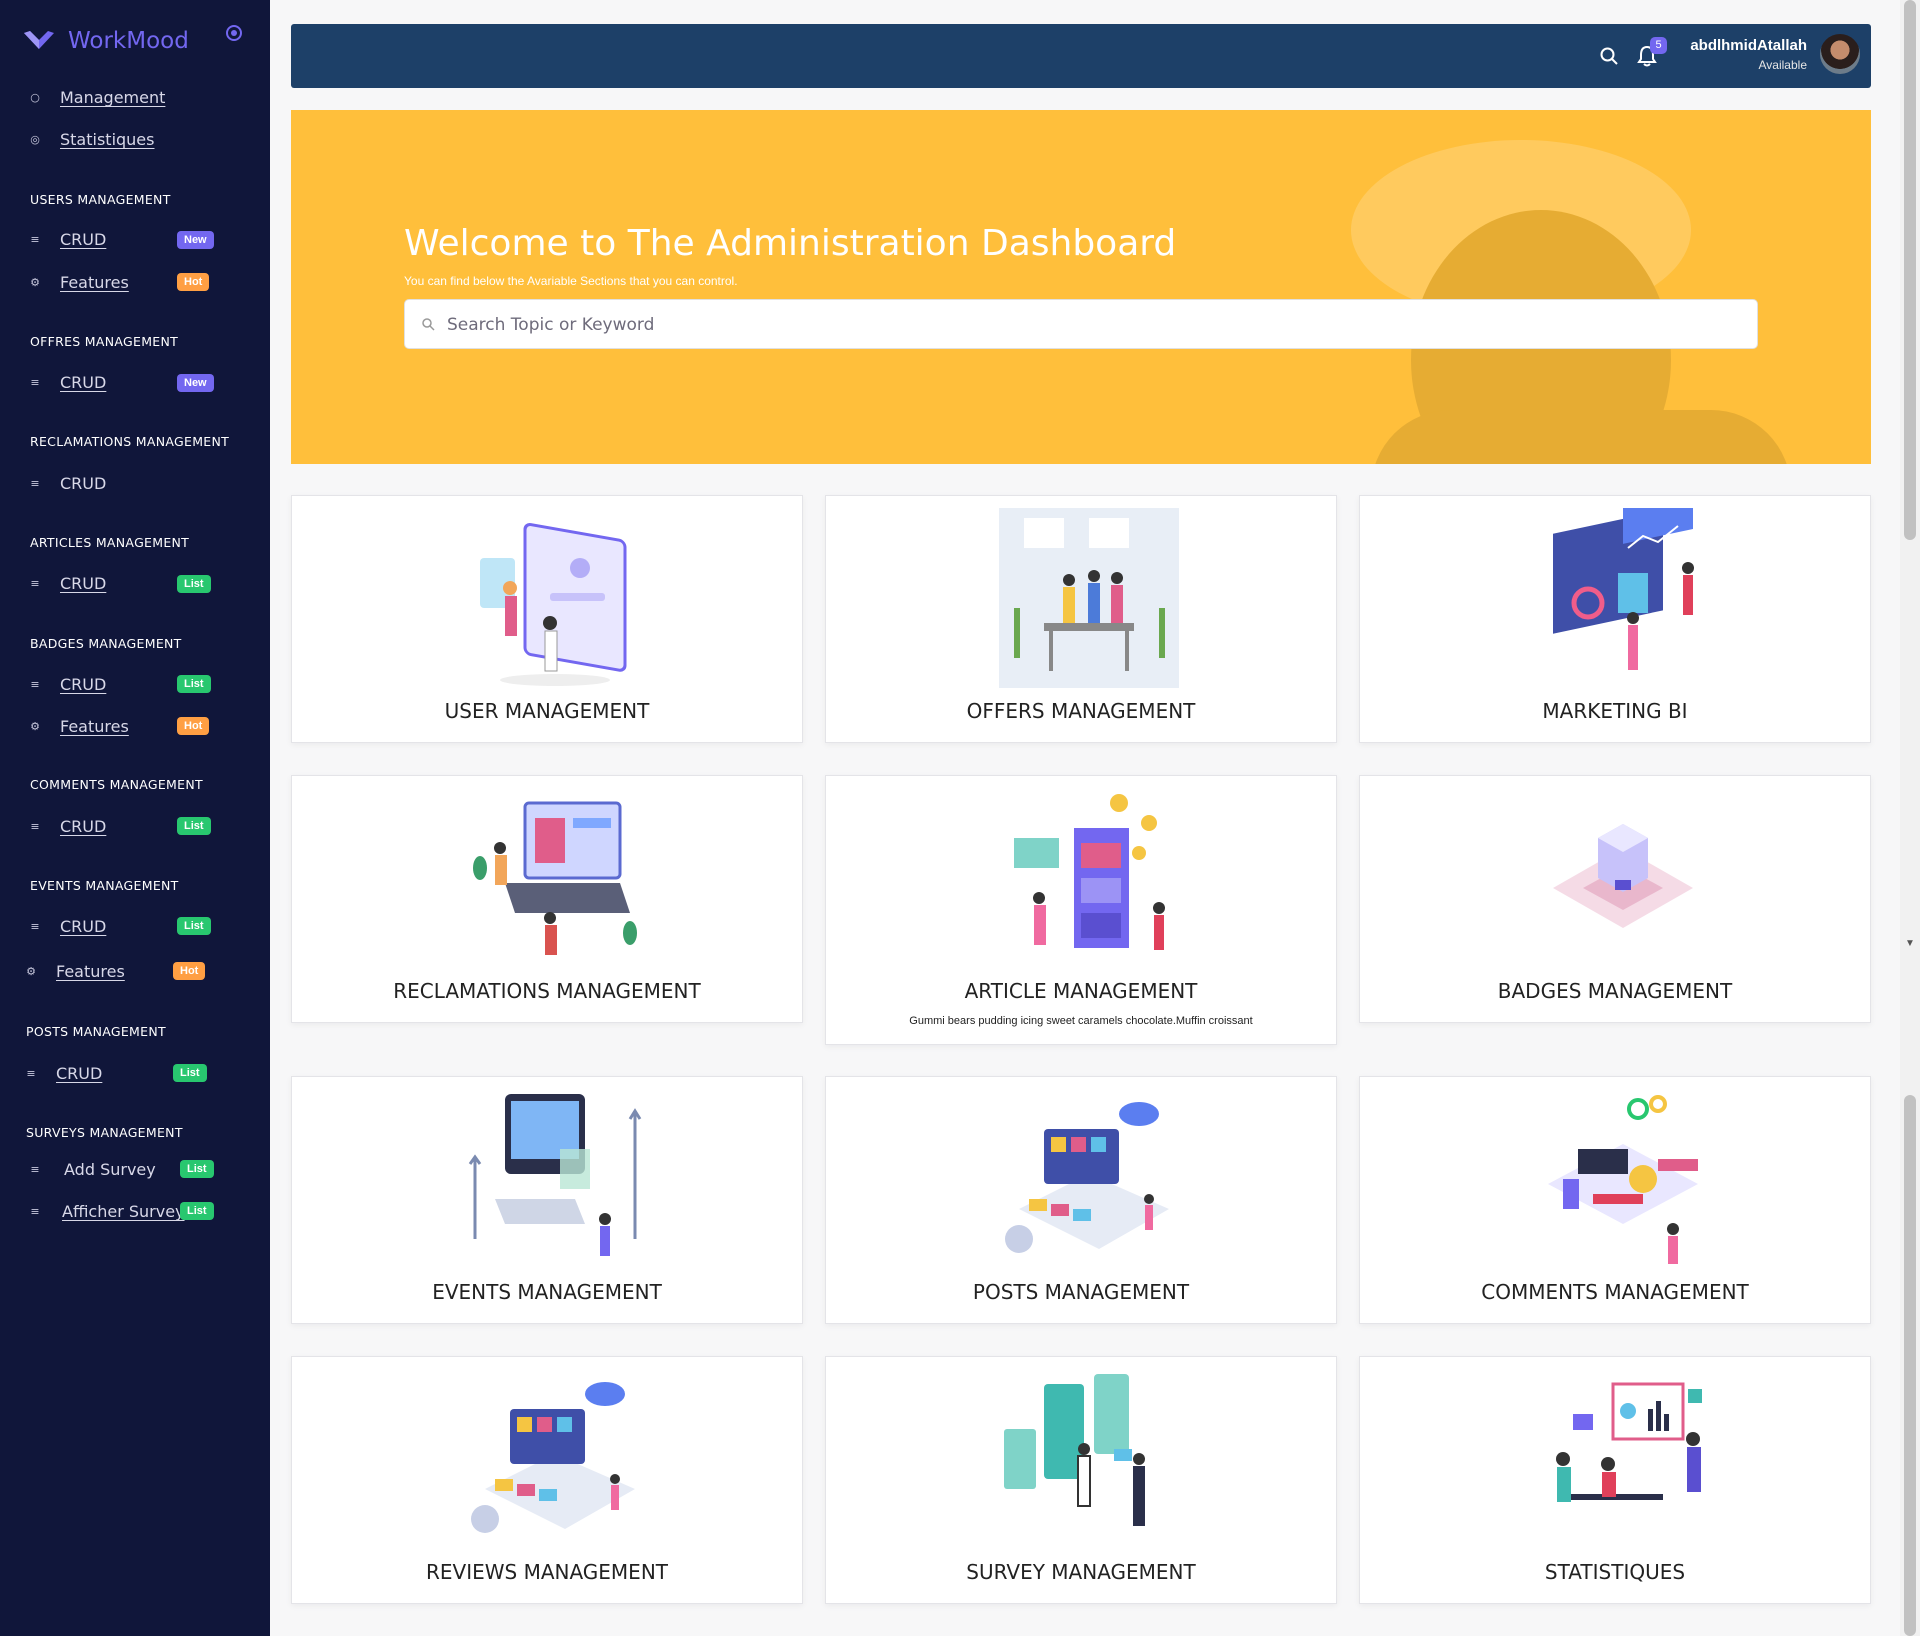  What do you see at coordinates (555, 1175) in the screenshot?
I see `events-illustration-icon` at bounding box center [555, 1175].